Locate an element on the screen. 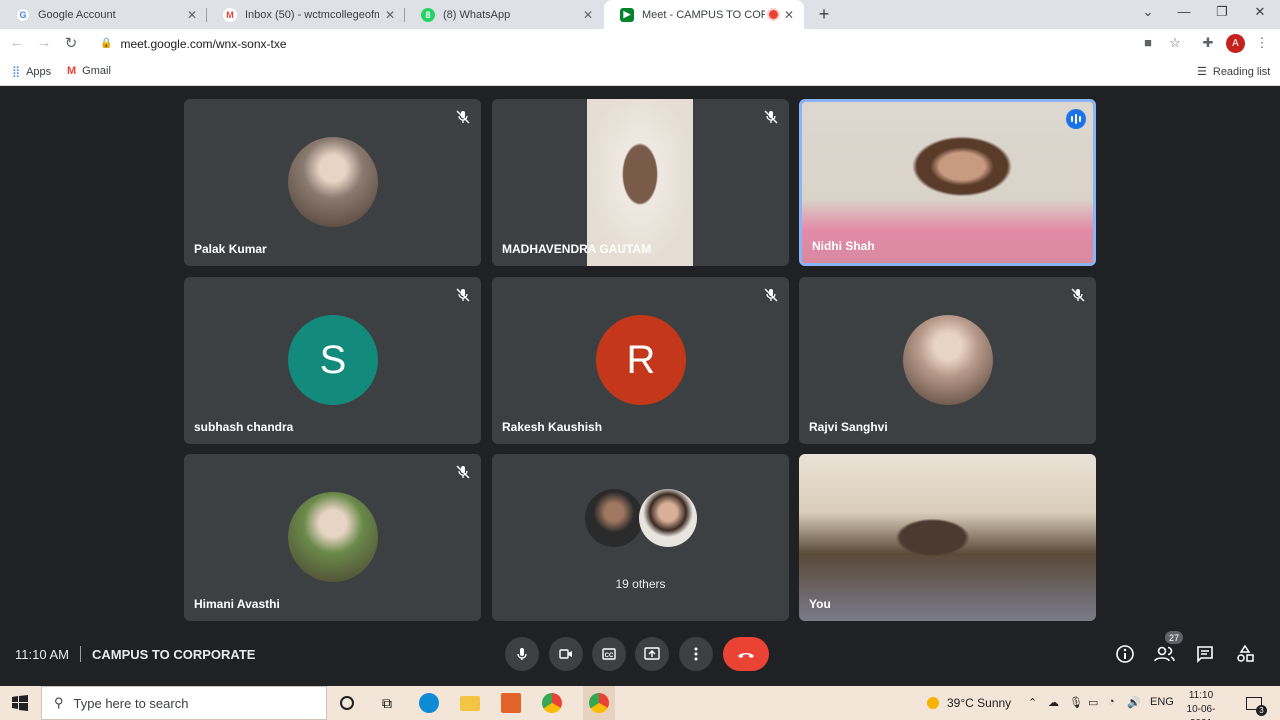 This screenshot has height=720, width=1280. chat-icon is located at coordinates (1205, 654).